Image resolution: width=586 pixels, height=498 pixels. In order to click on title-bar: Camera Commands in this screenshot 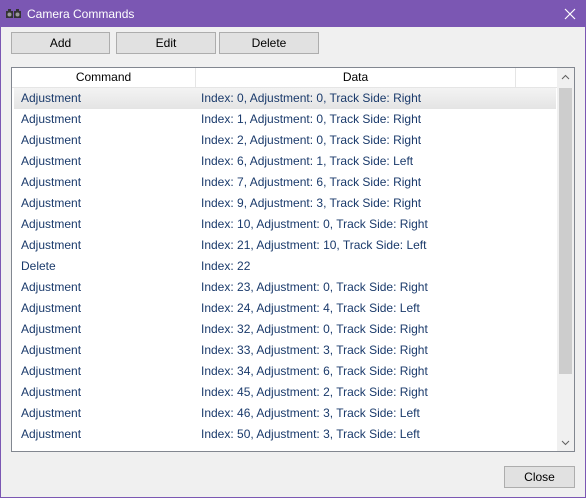, I will do `click(293, 14)`.